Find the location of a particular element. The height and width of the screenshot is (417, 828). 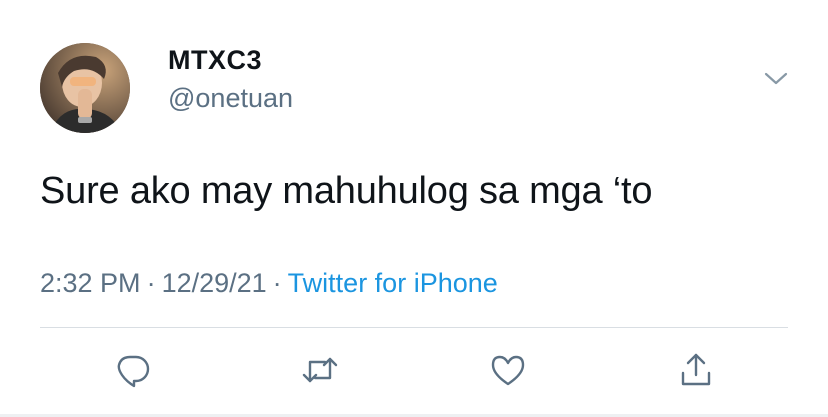

share-button is located at coordinates (696, 370).